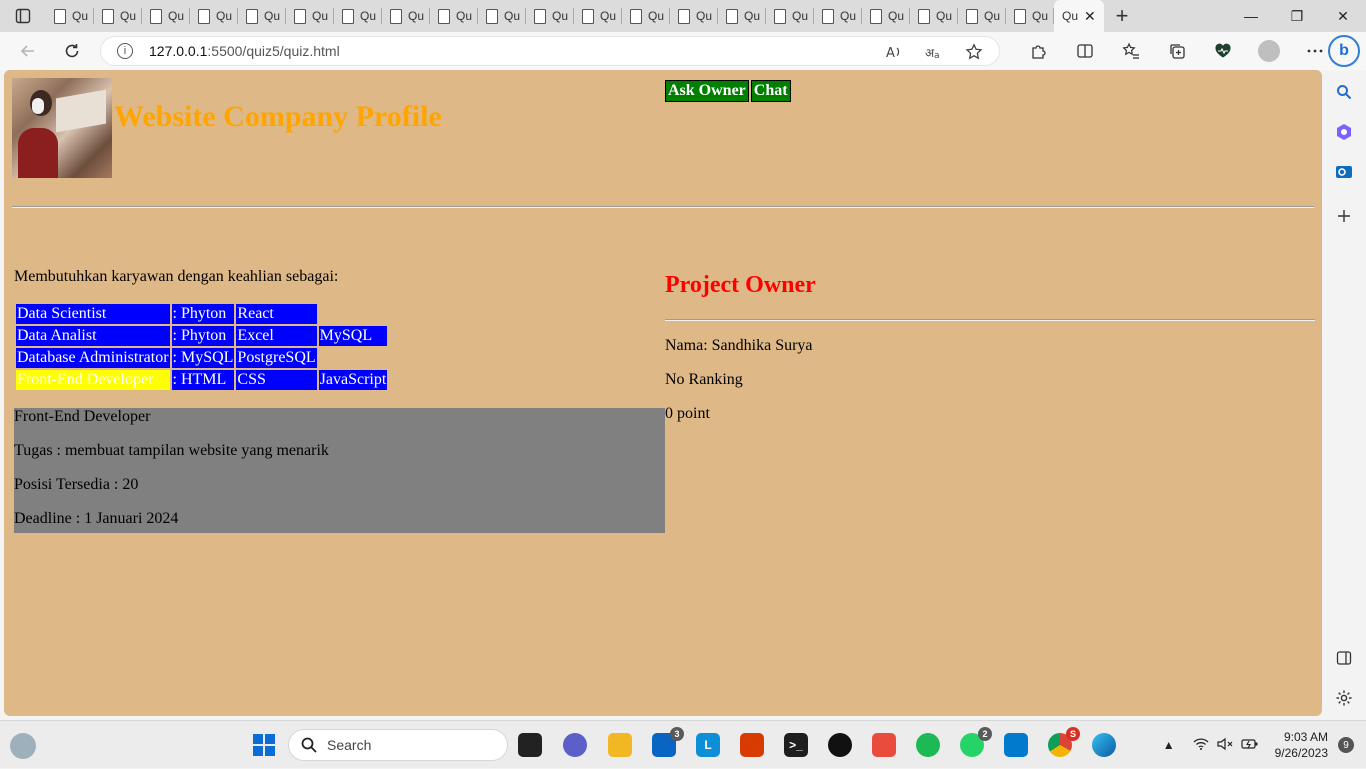 Image resolution: width=1366 pixels, height=769 pixels. What do you see at coordinates (201, 358) in the screenshot?
I see `skill-row: Database Administrator: MySQL PostgreSQL` at bounding box center [201, 358].